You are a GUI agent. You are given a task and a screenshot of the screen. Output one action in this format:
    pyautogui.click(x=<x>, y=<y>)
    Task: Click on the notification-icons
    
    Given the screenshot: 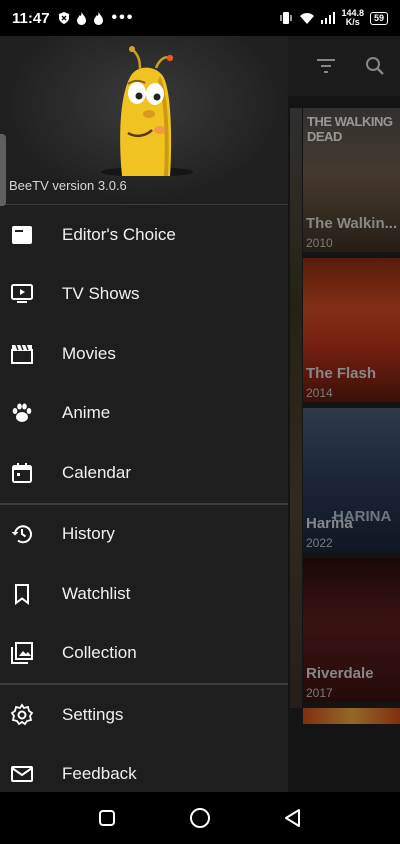 What is the action you would take?
    pyautogui.click(x=81, y=18)
    